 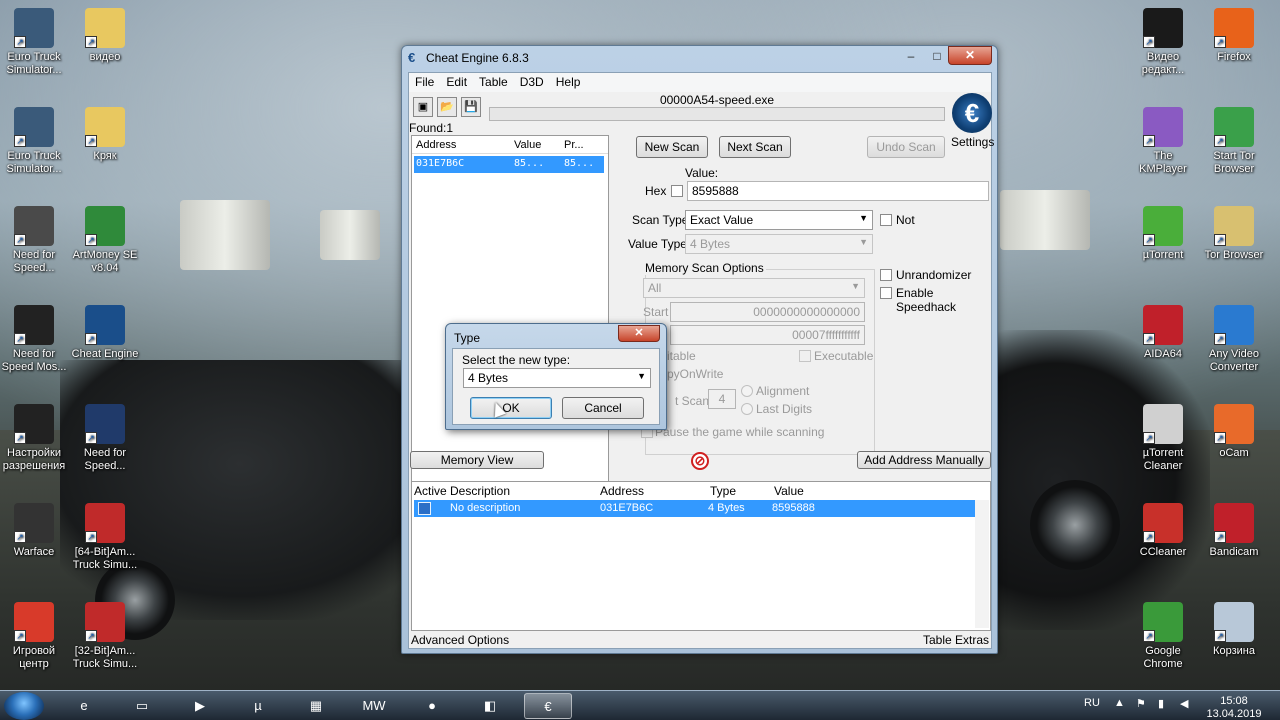 I want to click on save-icon: 💾, so click(x=471, y=107).